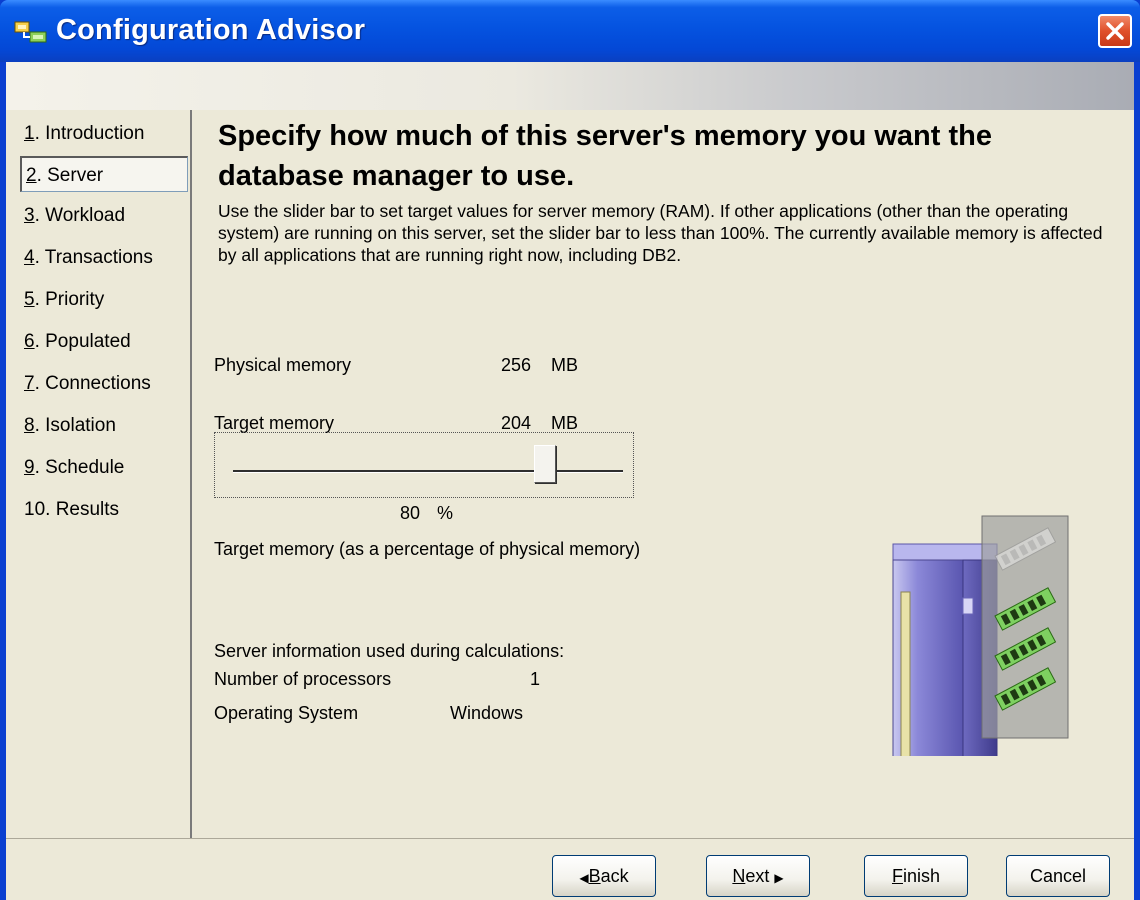 The image size is (1140, 900). What do you see at coordinates (516, 423) in the screenshot?
I see `target-memory-value: 204` at bounding box center [516, 423].